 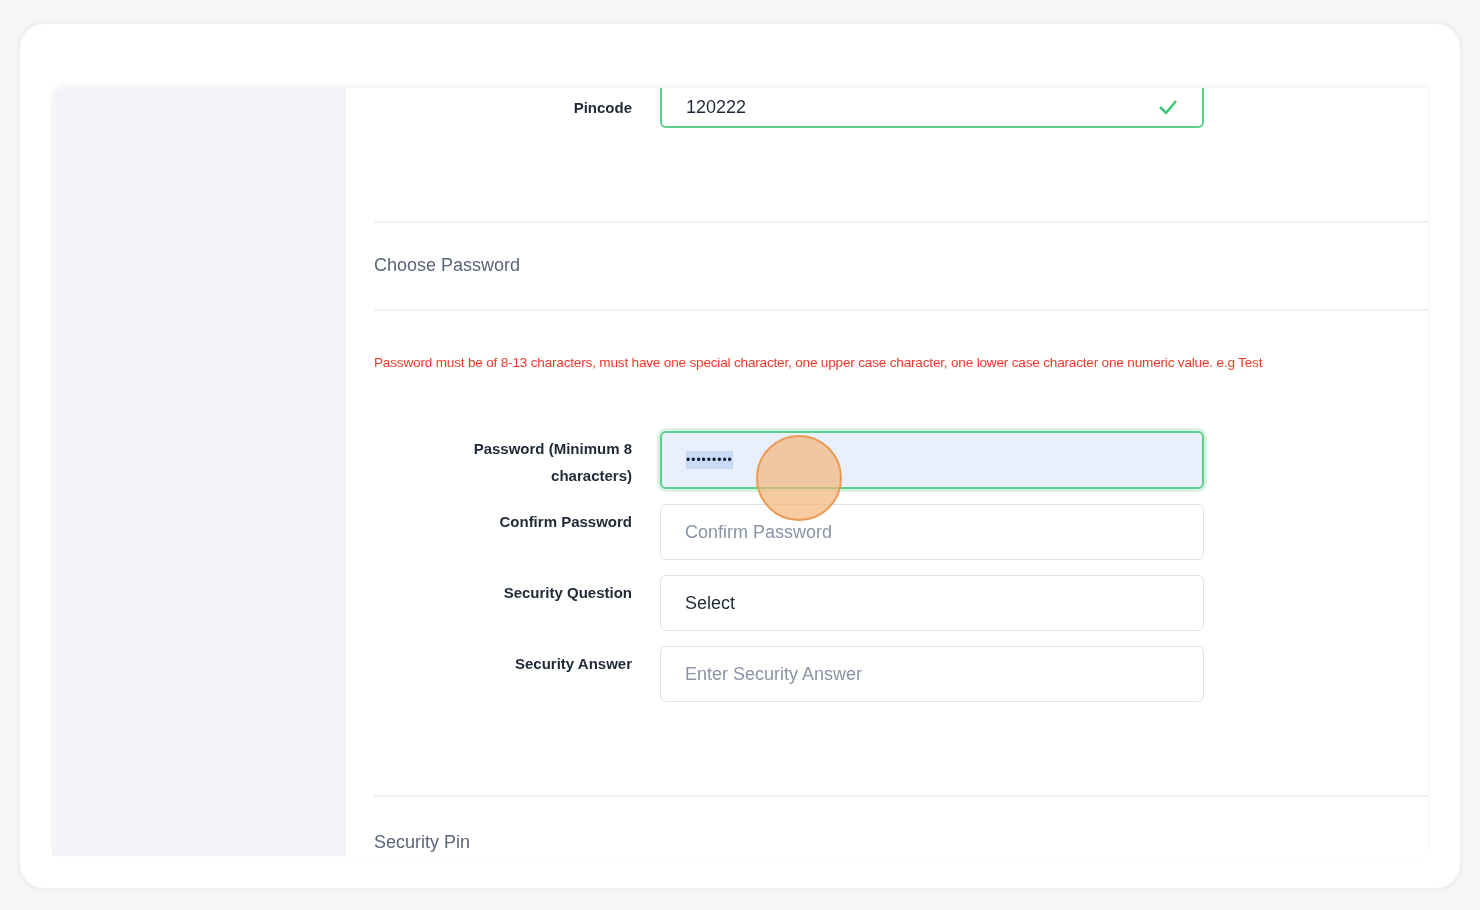 What do you see at coordinates (565, 522) in the screenshot?
I see `field-label: Confirm Password` at bounding box center [565, 522].